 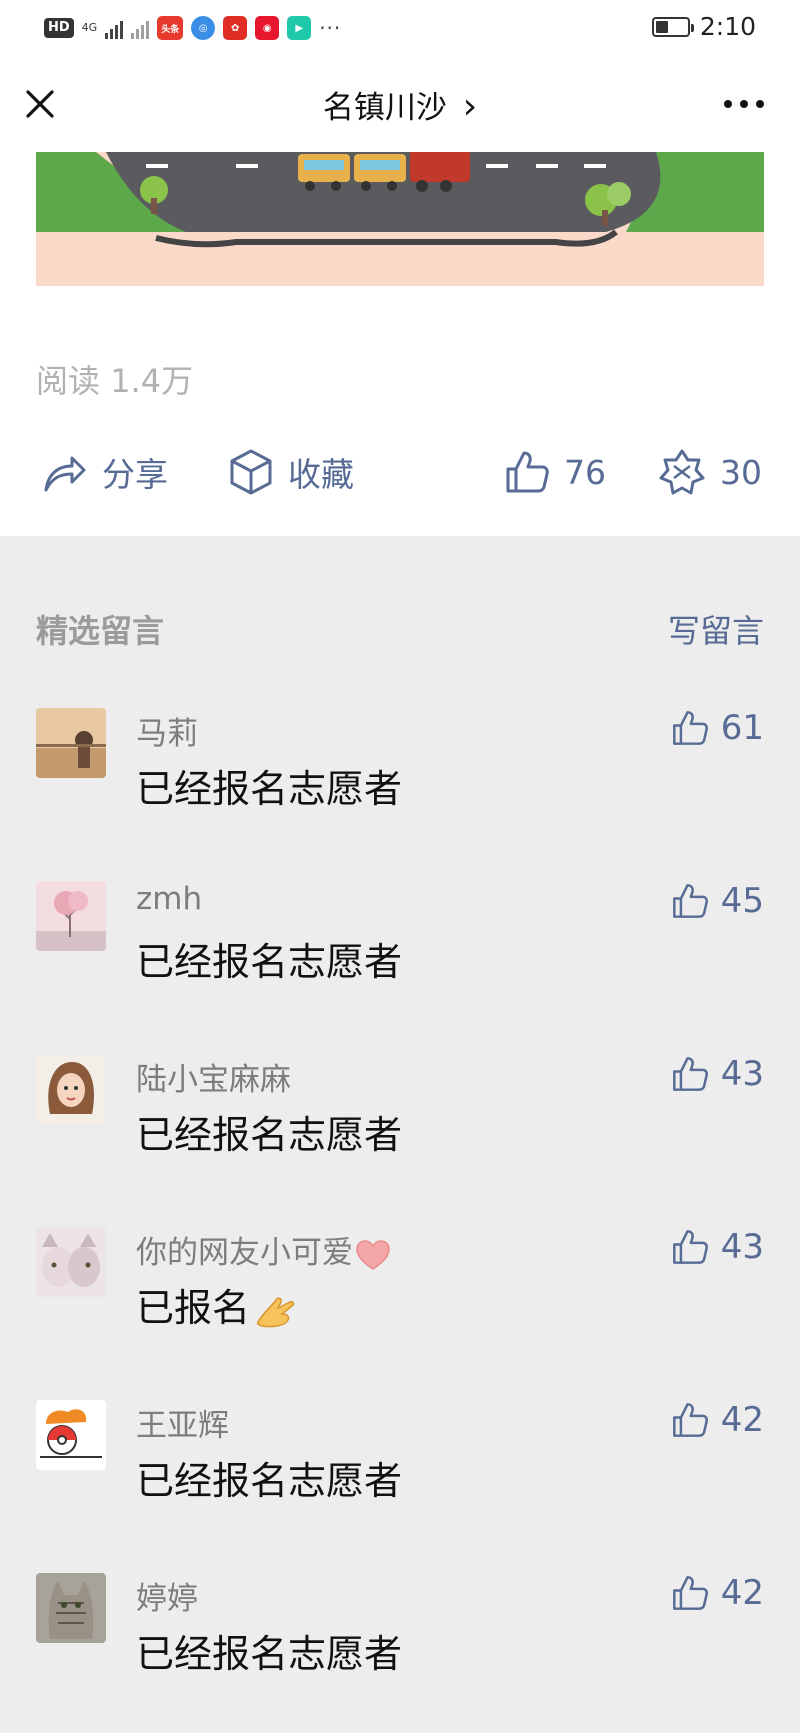 I want to click on comment-item: 婷婷 已经报名志愿者 42, so click(x=400, y=1648).